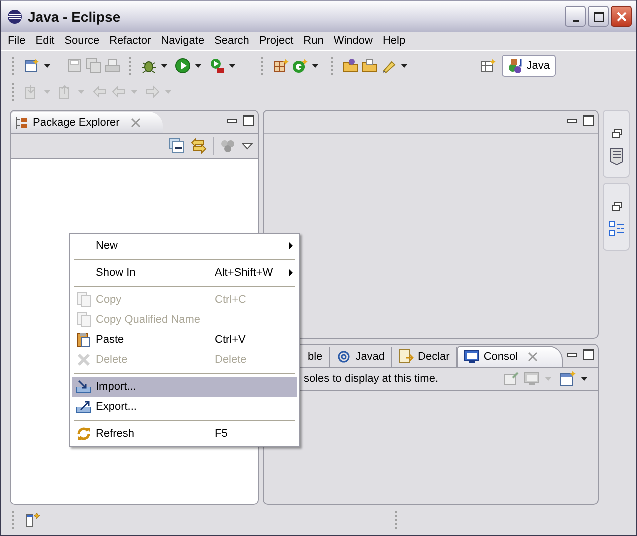  What do you see at coordinates (183, 41) in the screenshot?
I see `menu-item: Navigate` at bounding box center [183, 41].